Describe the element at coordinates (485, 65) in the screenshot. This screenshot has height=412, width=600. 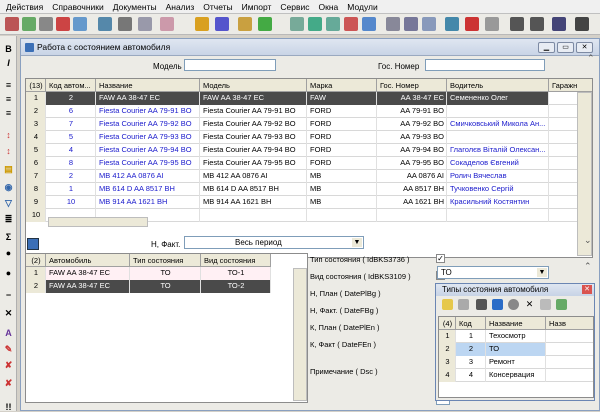
I see `gos-number-input` at that location.